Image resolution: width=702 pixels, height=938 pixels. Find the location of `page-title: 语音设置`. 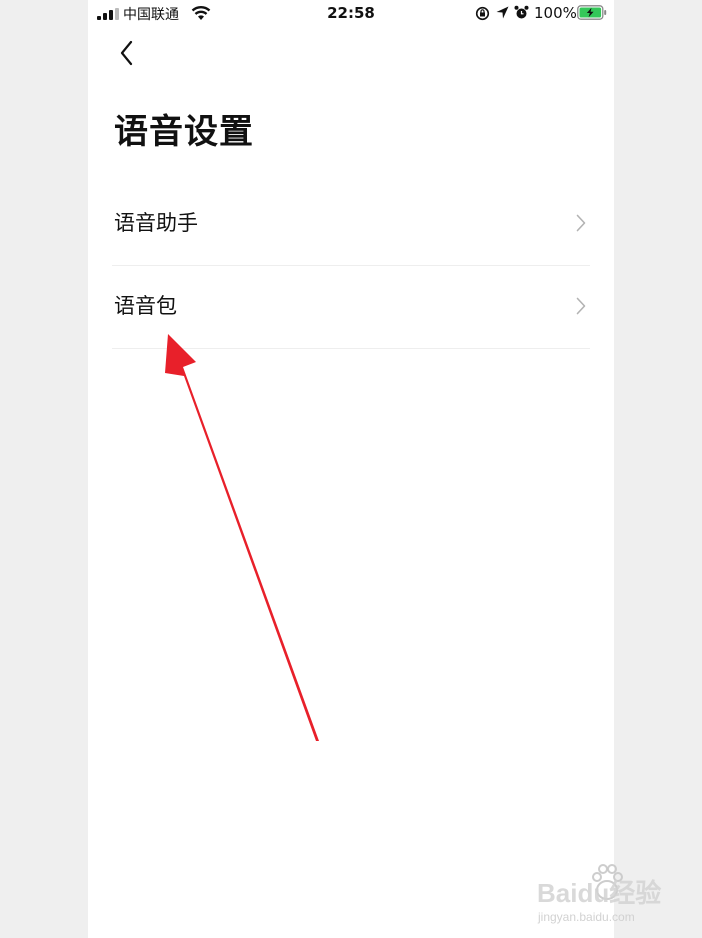

page-title: 语音设置 is located at coordinates (184, 132).